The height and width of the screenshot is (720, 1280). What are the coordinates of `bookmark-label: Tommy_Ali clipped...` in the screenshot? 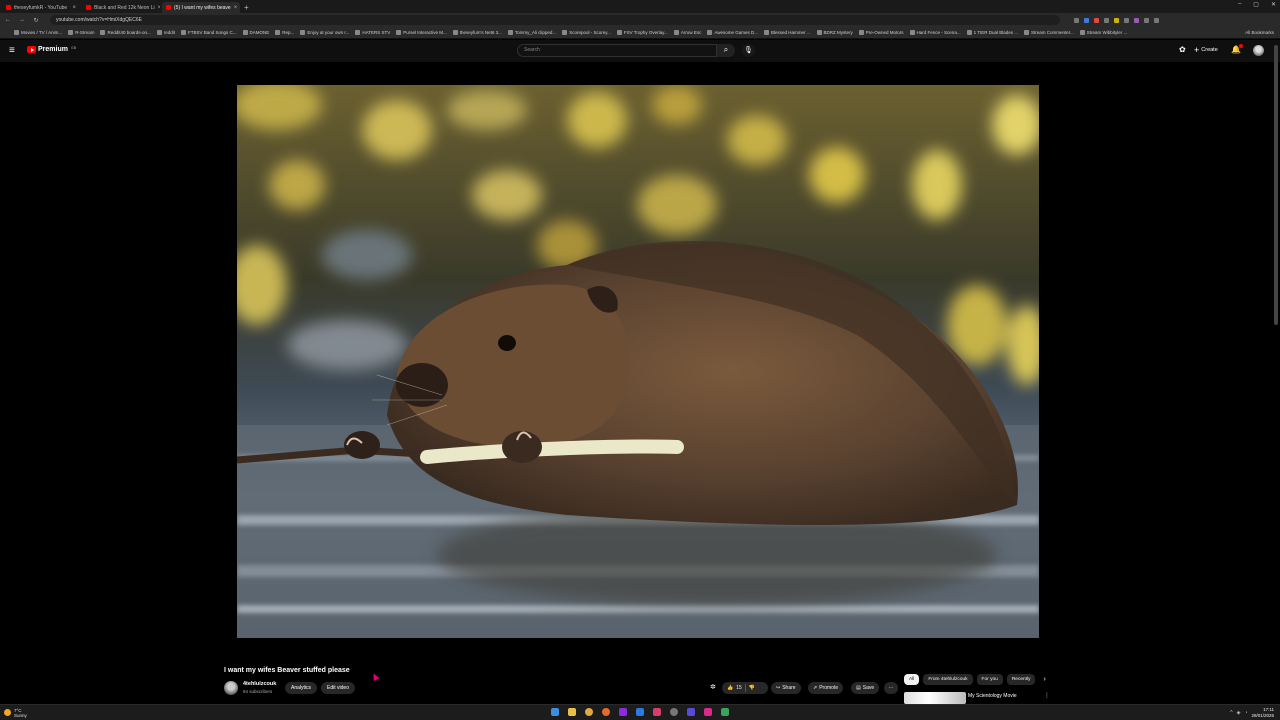 It's located at (535, 32).